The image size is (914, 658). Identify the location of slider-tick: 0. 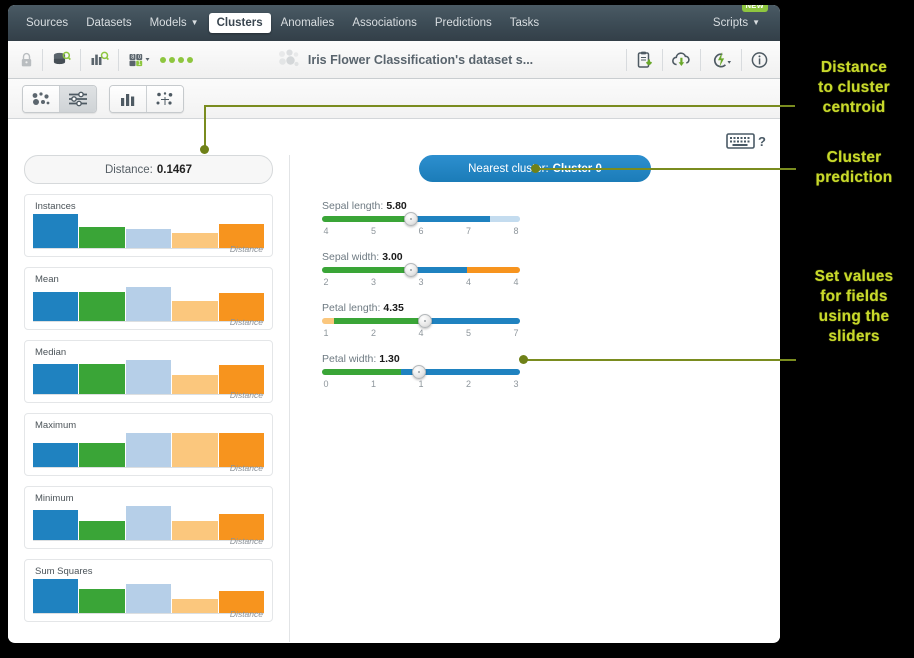
(326, 384).